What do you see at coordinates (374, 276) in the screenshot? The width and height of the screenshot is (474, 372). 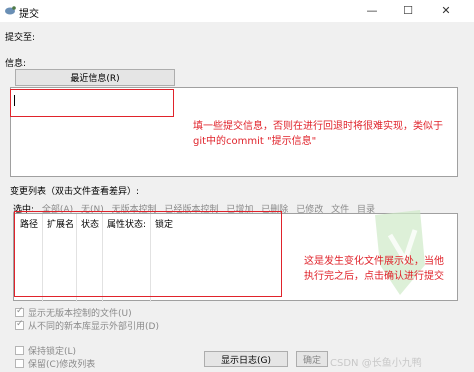 I see `annotation-line: 执行完之后，点击确认进行提交` at bounding box center [374, 276].